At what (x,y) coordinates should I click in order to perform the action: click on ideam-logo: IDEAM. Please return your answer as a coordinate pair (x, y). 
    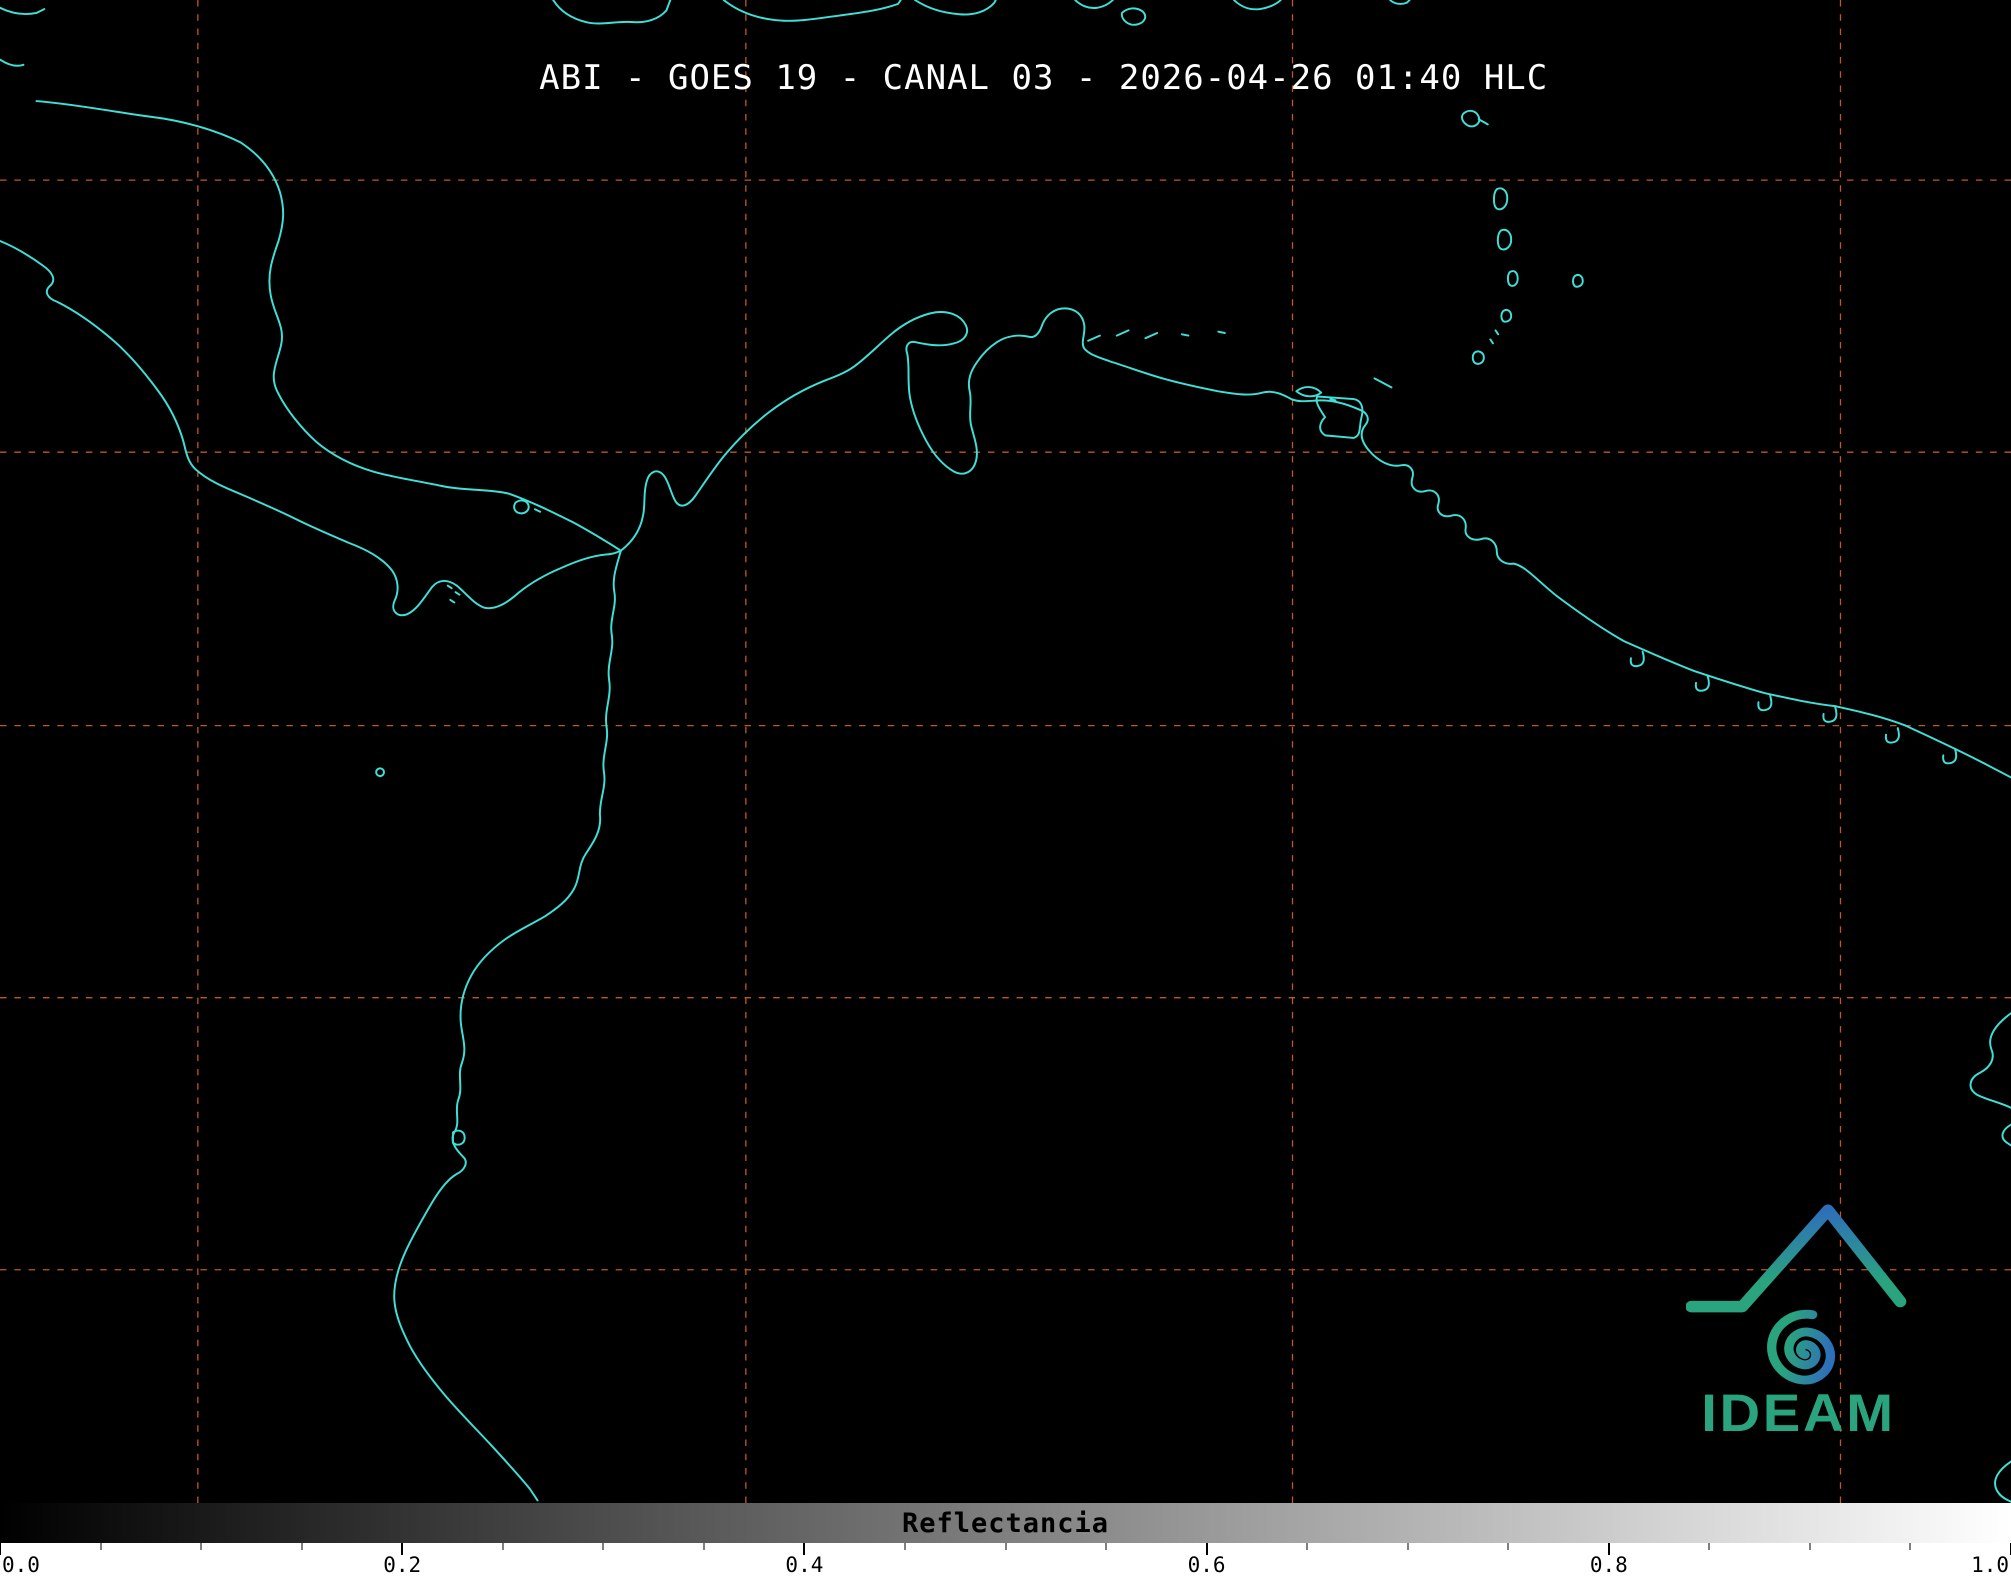
    Looking at the image, I should click on (1796, 1320).